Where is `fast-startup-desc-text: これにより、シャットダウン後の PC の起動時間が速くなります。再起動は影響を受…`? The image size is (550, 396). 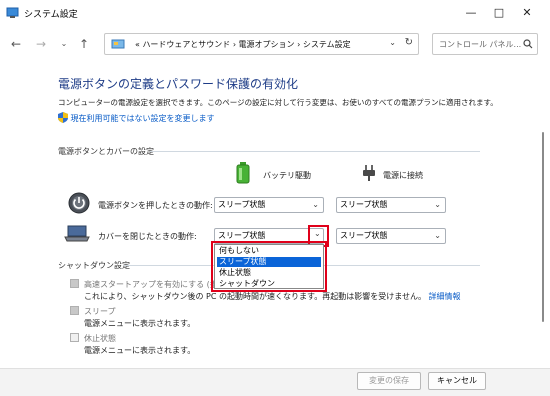
fast-startup-desc-text: これにより、シャットダウン後の PC の起動時間が速くなります。再起動は影響を受… is located at coordinates (255, 296).